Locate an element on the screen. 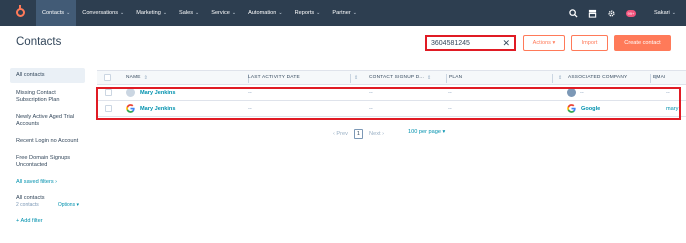  contact-search-box: ✕ is located at coordinates (470, 43).